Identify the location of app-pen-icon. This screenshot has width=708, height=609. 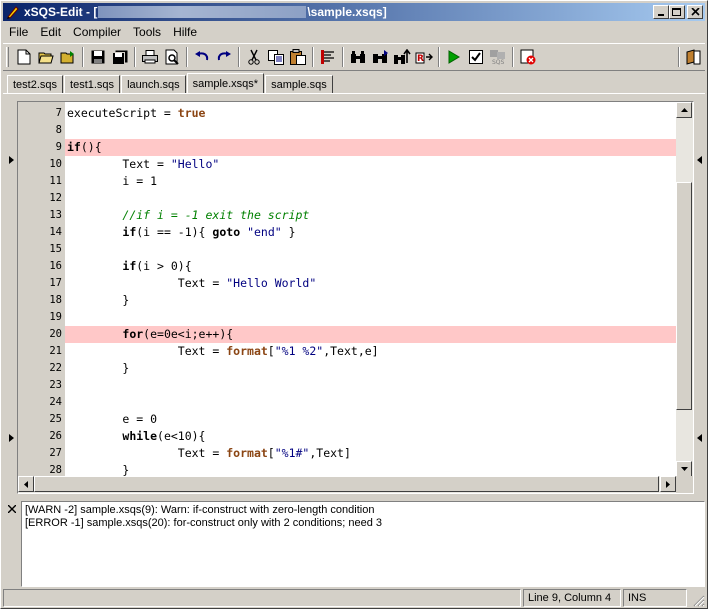
(13, 12).